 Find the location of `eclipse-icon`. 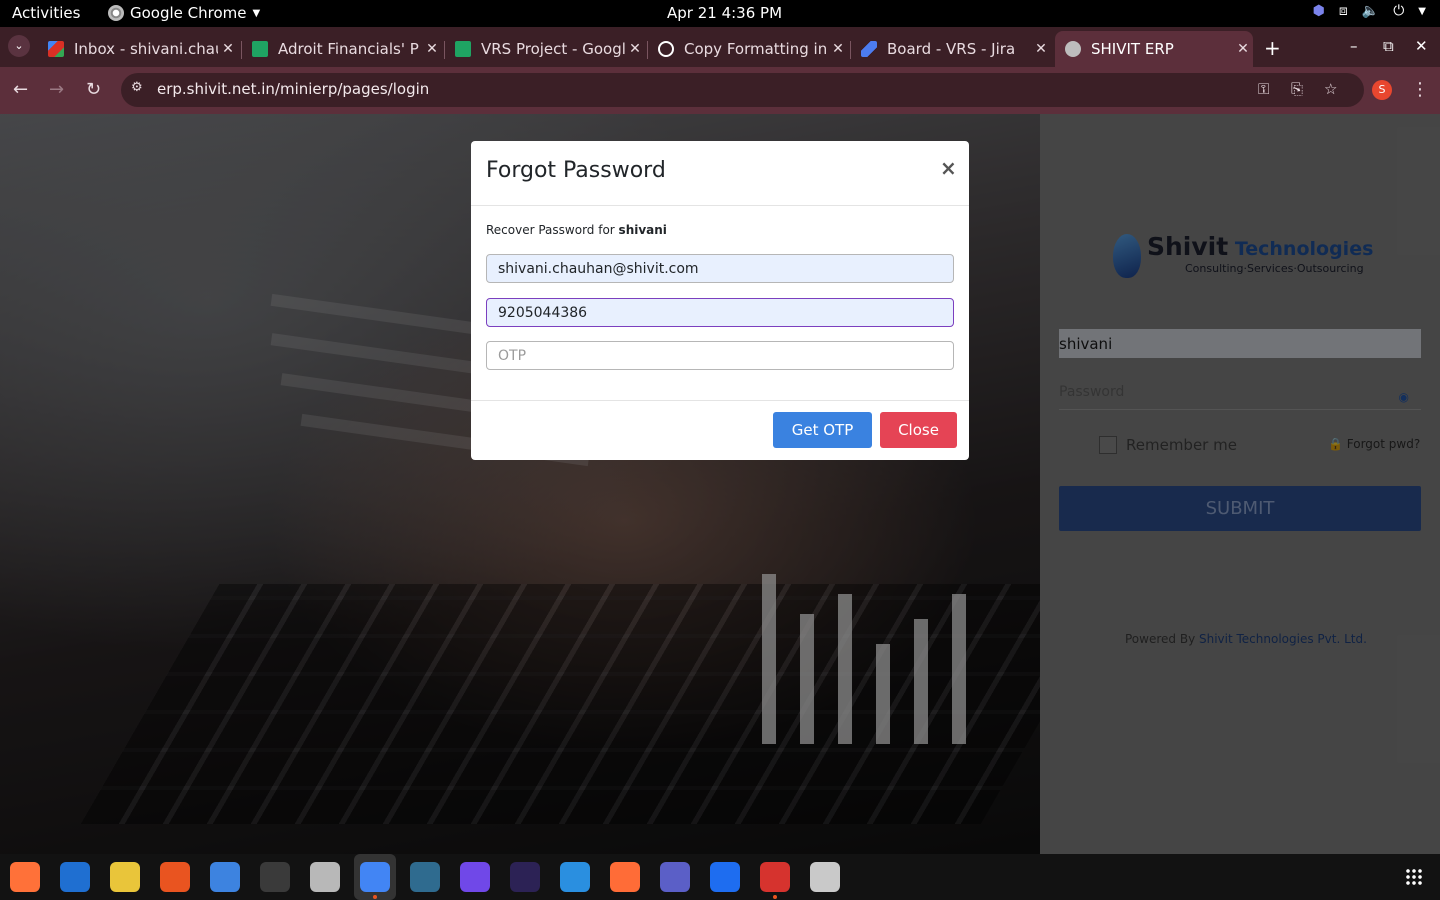

eclipse-icon is located at coordinates (525, 877).